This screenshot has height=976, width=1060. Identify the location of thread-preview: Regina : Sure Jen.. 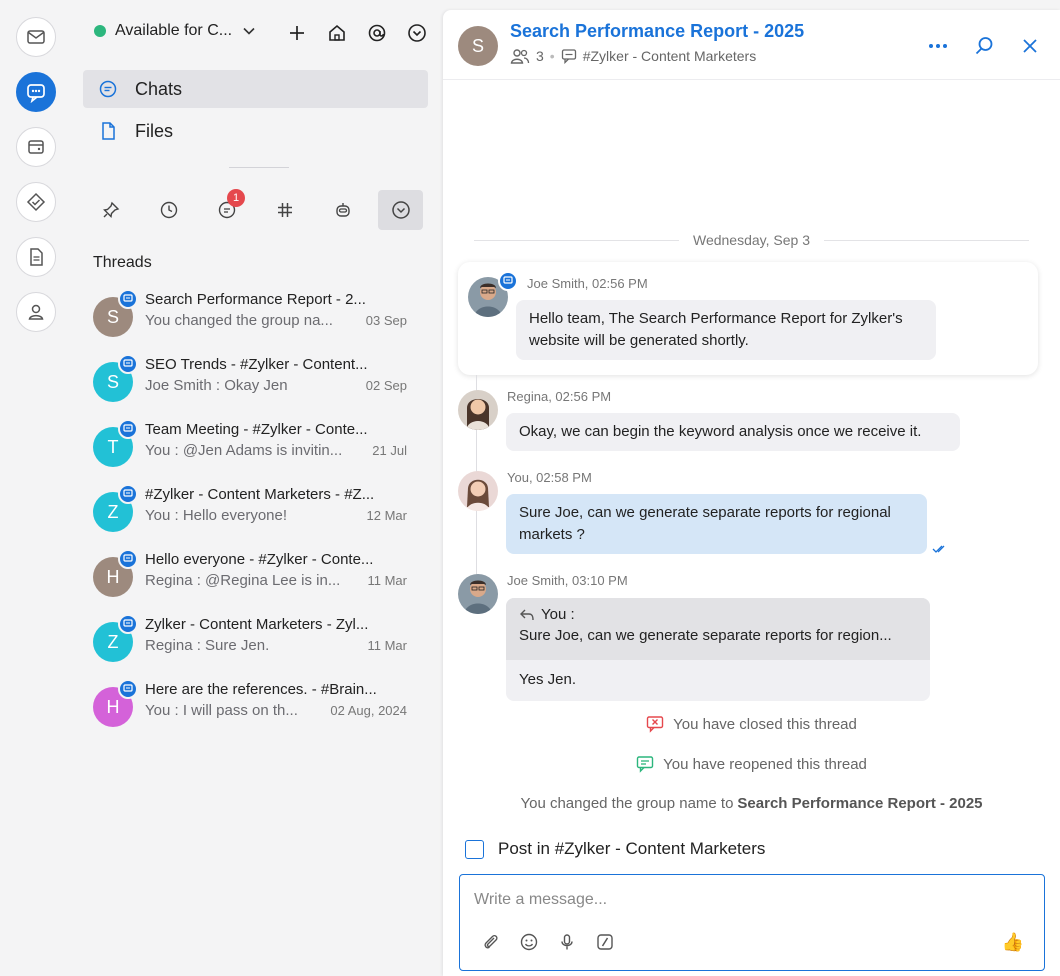
(207, 645).